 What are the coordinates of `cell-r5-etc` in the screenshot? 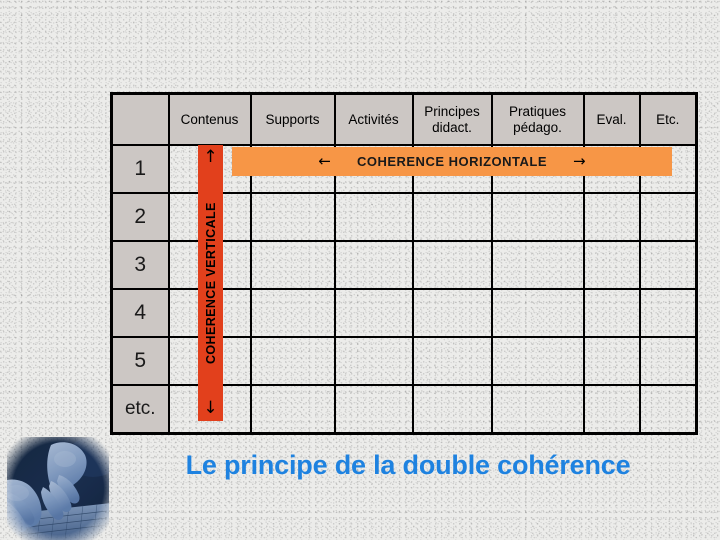 It's located at (668, 361).